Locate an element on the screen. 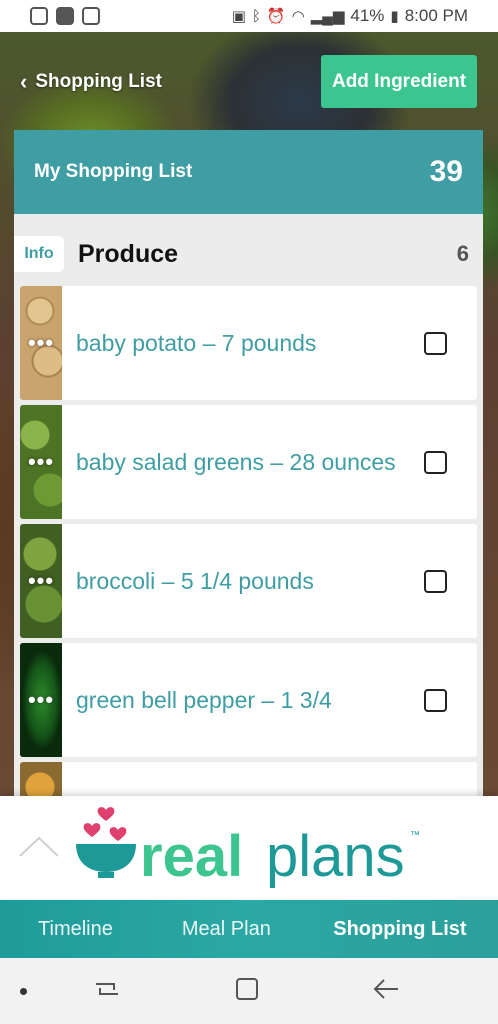  info-button: Info is located at coordinates (39, 254).